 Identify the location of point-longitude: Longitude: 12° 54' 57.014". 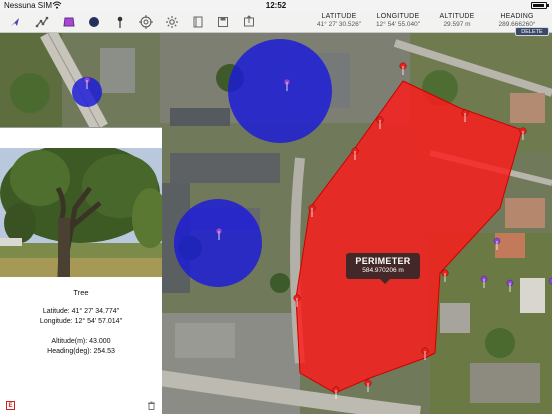
(81, 321).